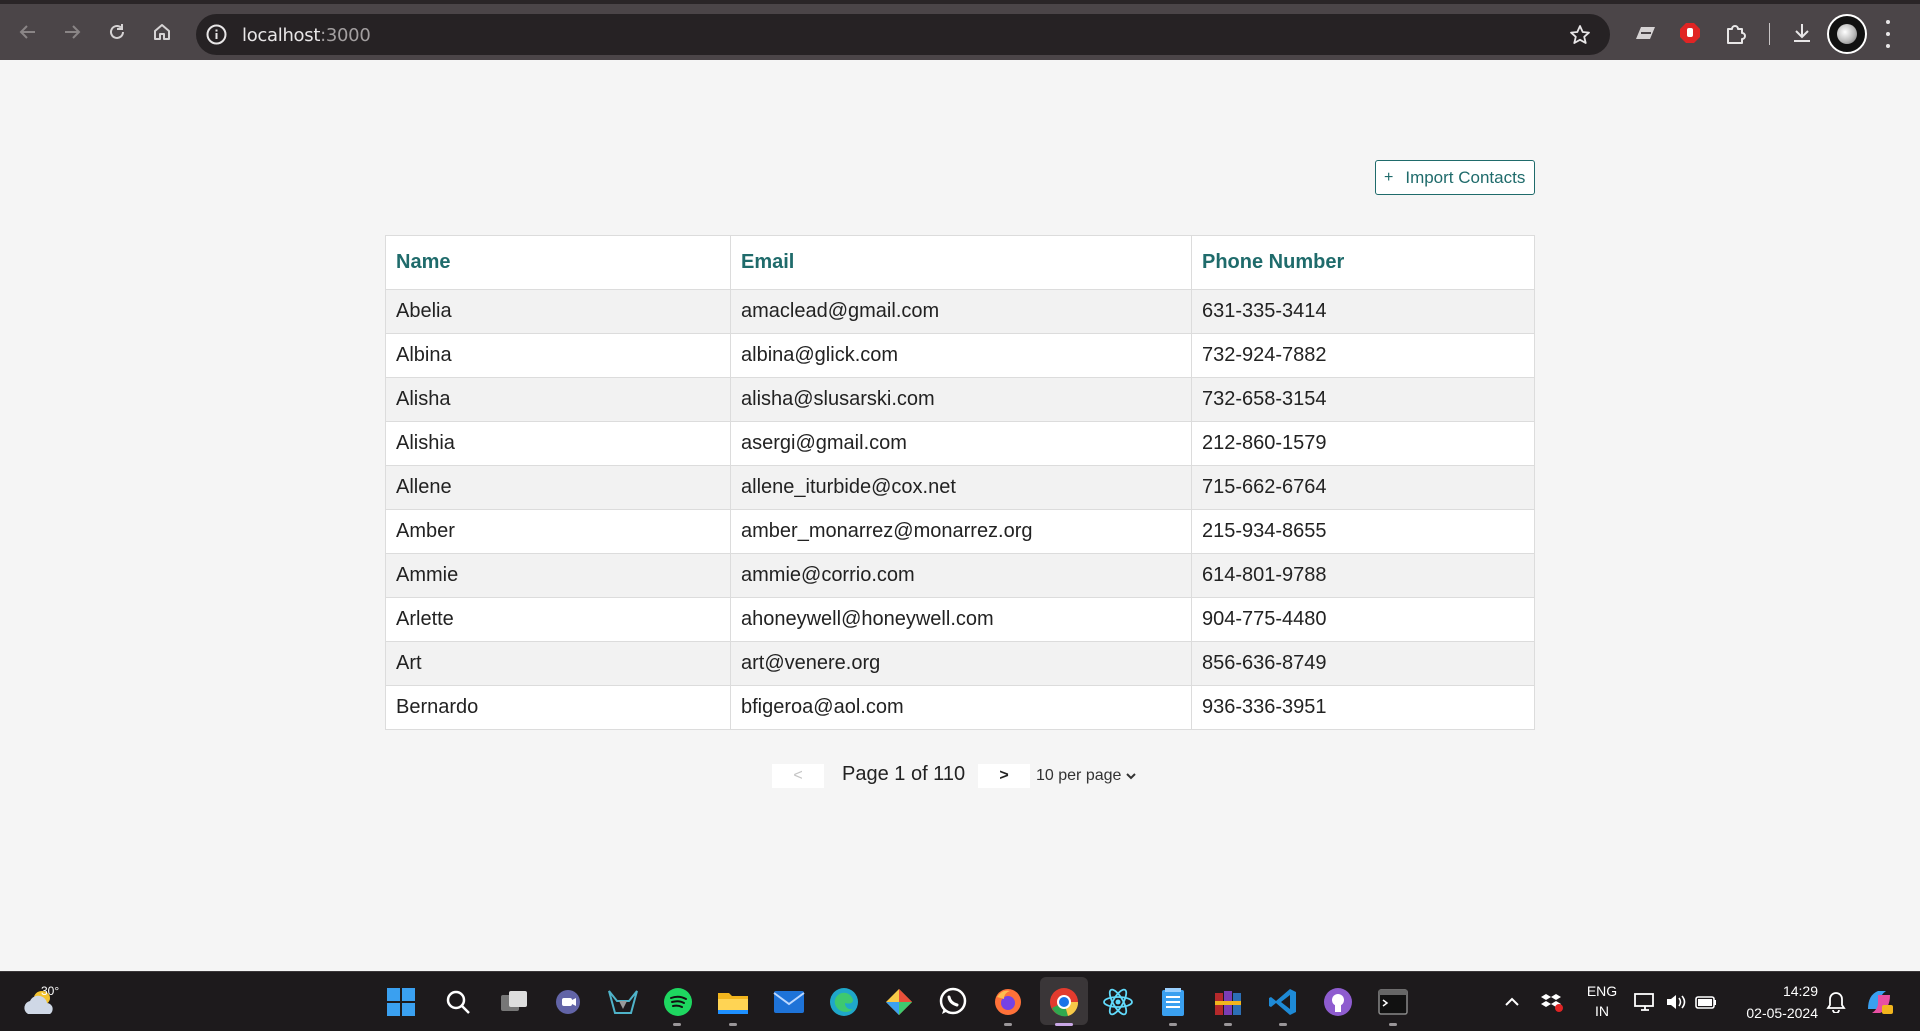 The height and width of the screenshot is (1031, 1920). I want to click on table-row: Abelia amaclead@gmail.com 631-335-3414, so click(960, 311).